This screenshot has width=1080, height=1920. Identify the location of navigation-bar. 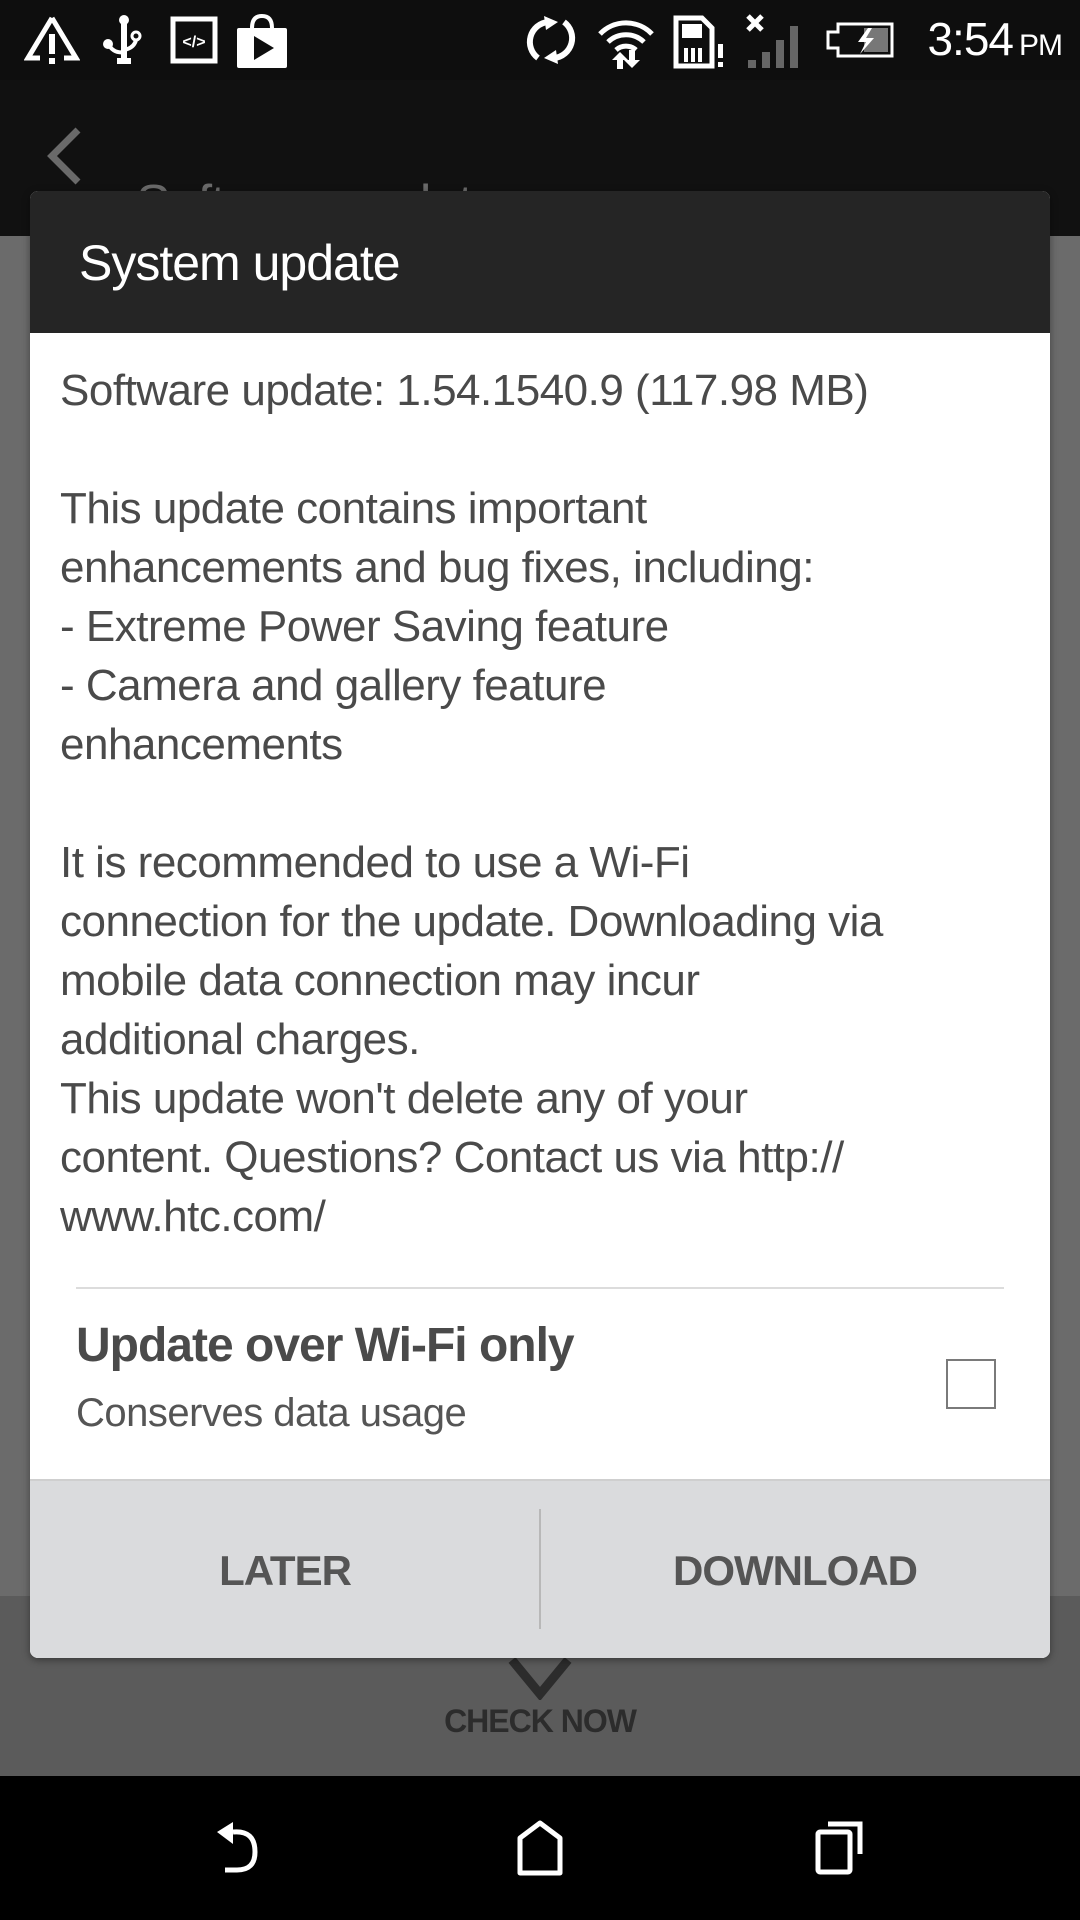
(540, 1848).